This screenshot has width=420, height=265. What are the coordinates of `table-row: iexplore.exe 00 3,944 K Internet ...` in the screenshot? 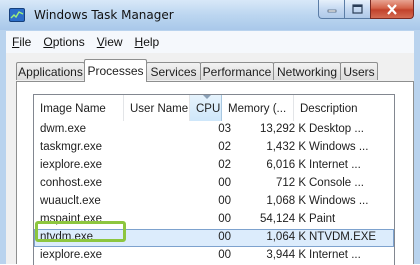 It's located at (214, 256).